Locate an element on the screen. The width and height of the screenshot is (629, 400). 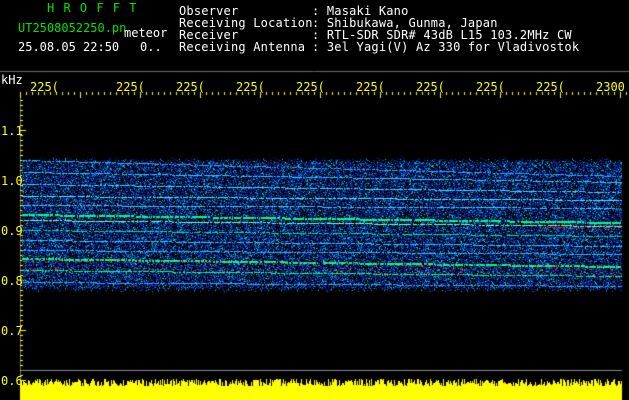
y-tick-label: 0.8 is located at coordinates (12, 281).